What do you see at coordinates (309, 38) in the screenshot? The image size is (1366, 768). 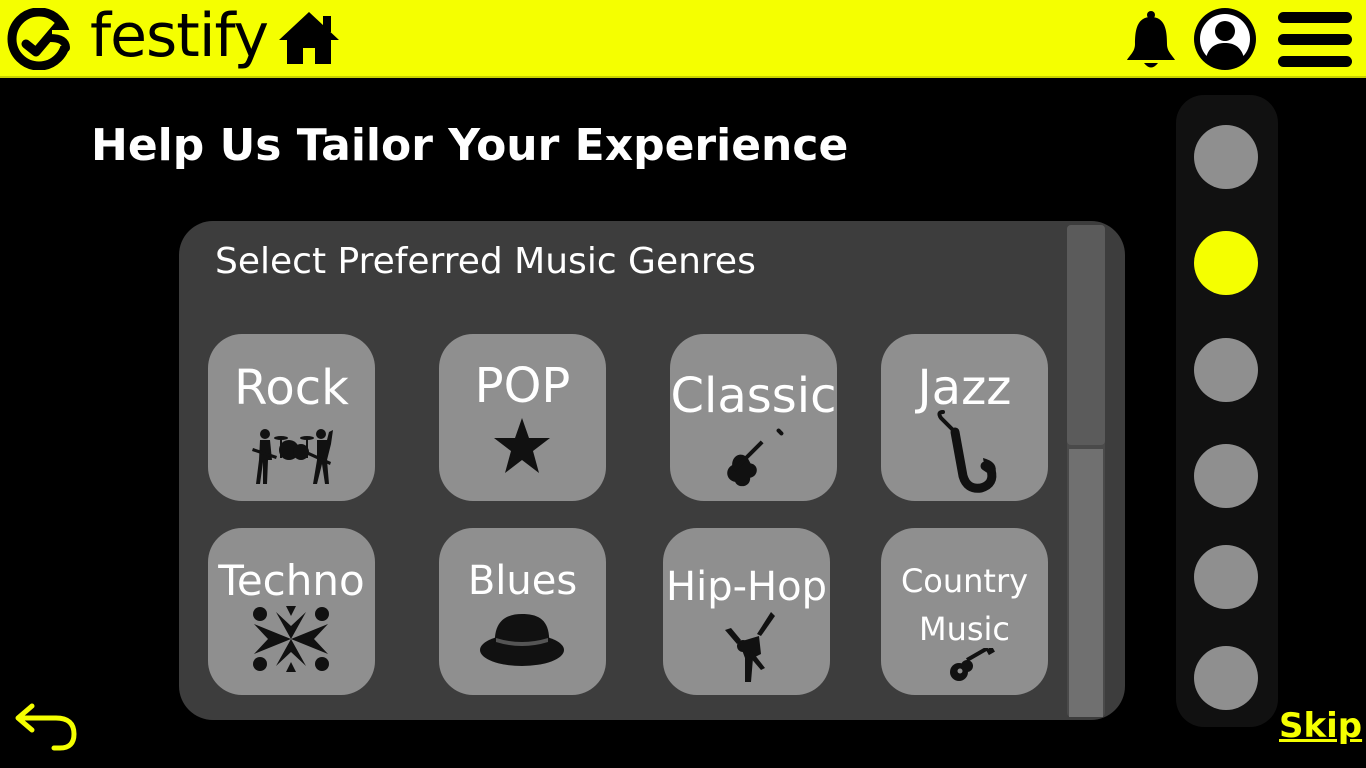 I see `home-icon` at bounding box center [309, 38].